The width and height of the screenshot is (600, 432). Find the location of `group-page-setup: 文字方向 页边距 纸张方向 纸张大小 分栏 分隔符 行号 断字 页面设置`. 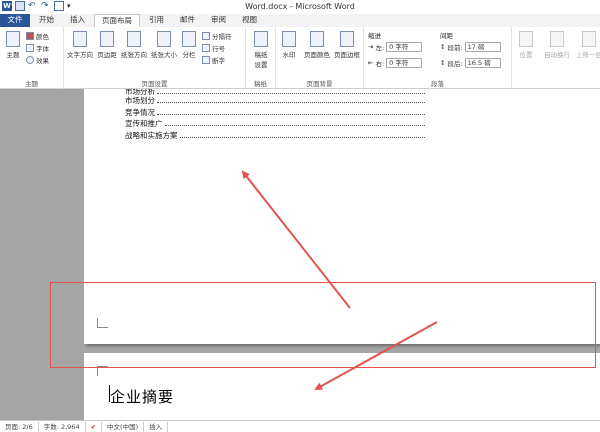

group-page-setup: 文字方向 页边距 纸张方向 纸张大小 分栏 分隔符 行号 断字 页面设置 is located at coordinates (155, 58).